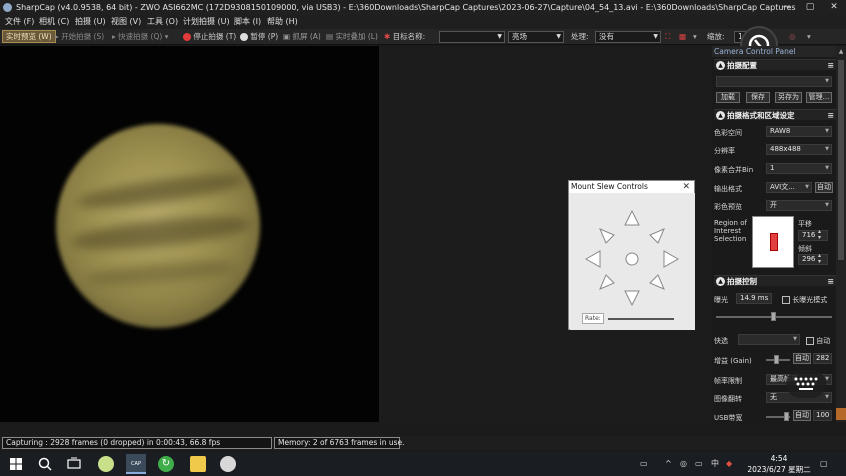 The width and height of the screenshot is (846, 476). Describe the element at coordinates (90, 22) in the screenshot. I see `menu-capture: 拍摄 (U)` at that location.